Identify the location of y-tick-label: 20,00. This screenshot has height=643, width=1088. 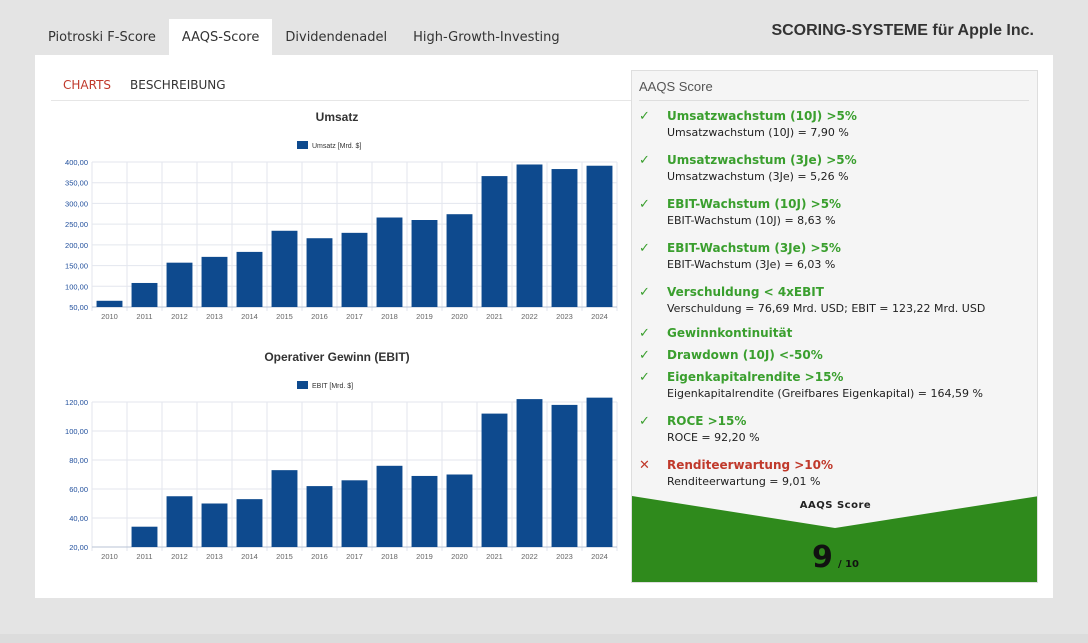
(78, 547).